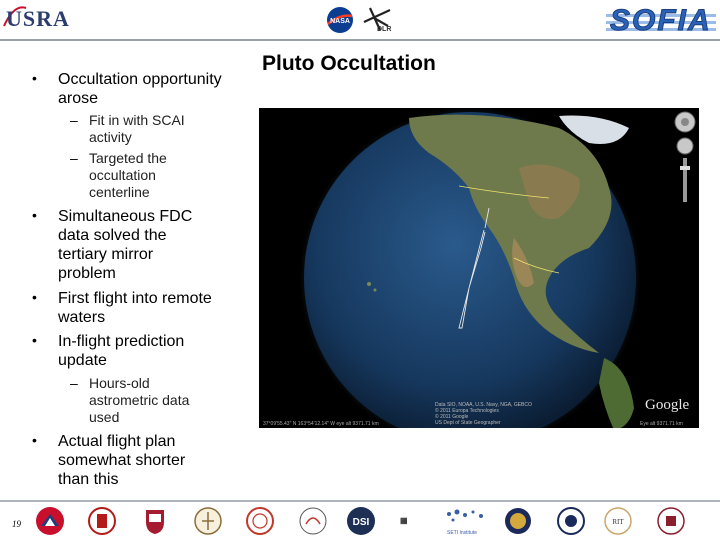 The image size is (720, 540). Describe the element at coordinates (661, 424) in the screenshot. I see `globe-eye-altitude: Eye alt 9371.71 km` at that location.